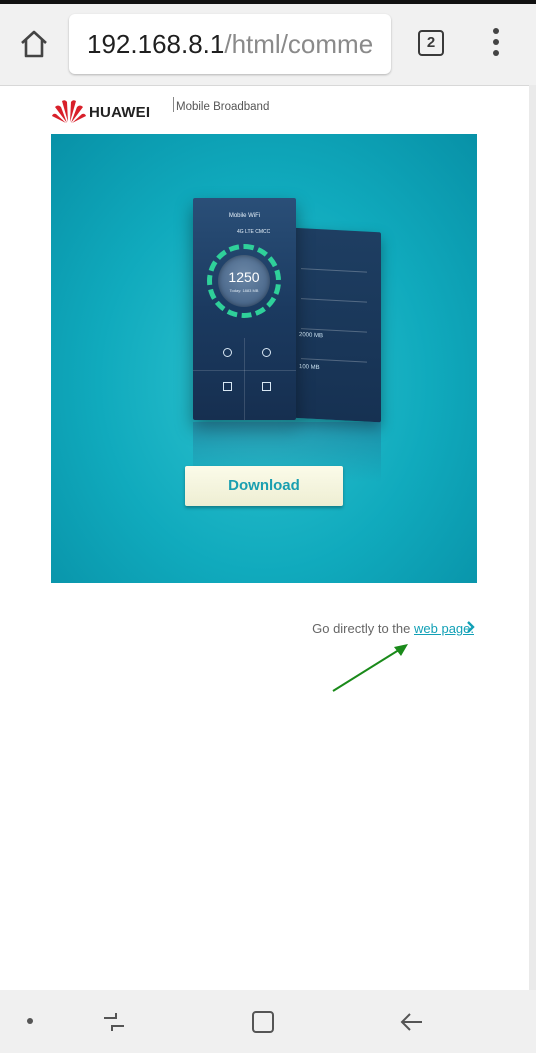 The image size is (536, 1053). What do you see at coordinates (244, 290) in the screenshot?
I see `phone-speed-sub: Today: 1883 MB` at bounding box center [244, 290].